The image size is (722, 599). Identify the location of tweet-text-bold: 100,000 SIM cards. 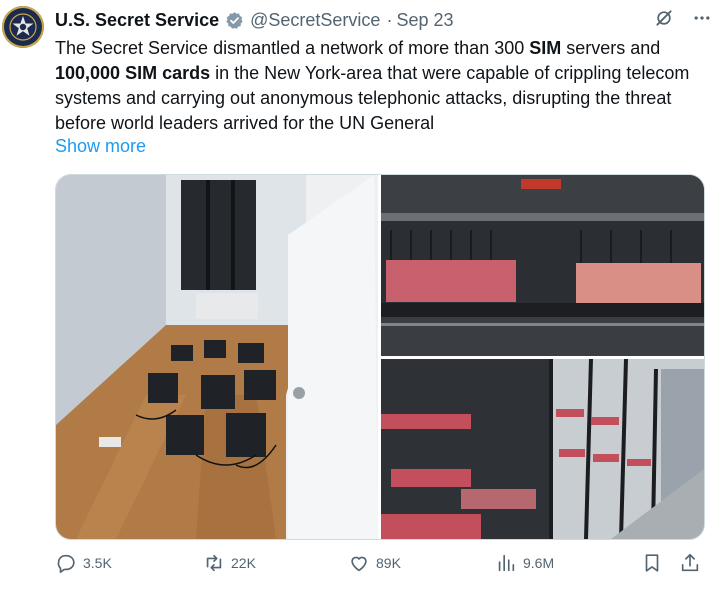
(133, 73).